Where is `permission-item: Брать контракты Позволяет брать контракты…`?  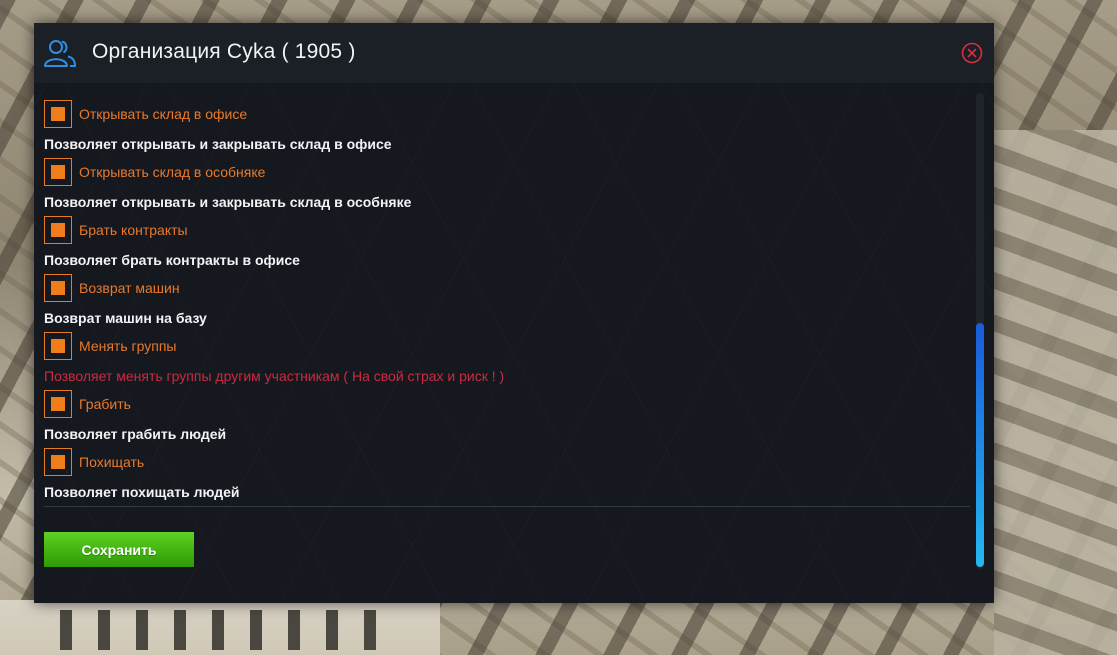
permission-item: Брать контракты Позволяет брать контракты… is located at coordinates (504, 245).